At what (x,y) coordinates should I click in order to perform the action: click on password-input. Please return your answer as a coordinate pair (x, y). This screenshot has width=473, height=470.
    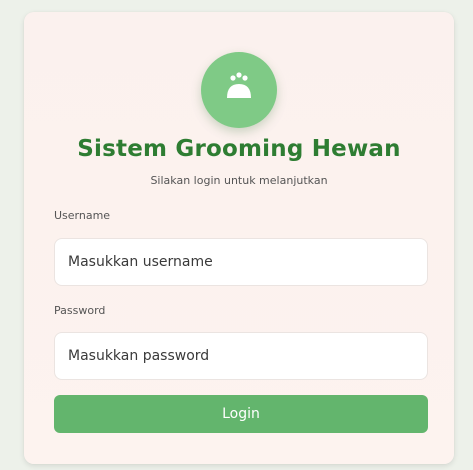
    Looking at the image, I should click on (241, 356).